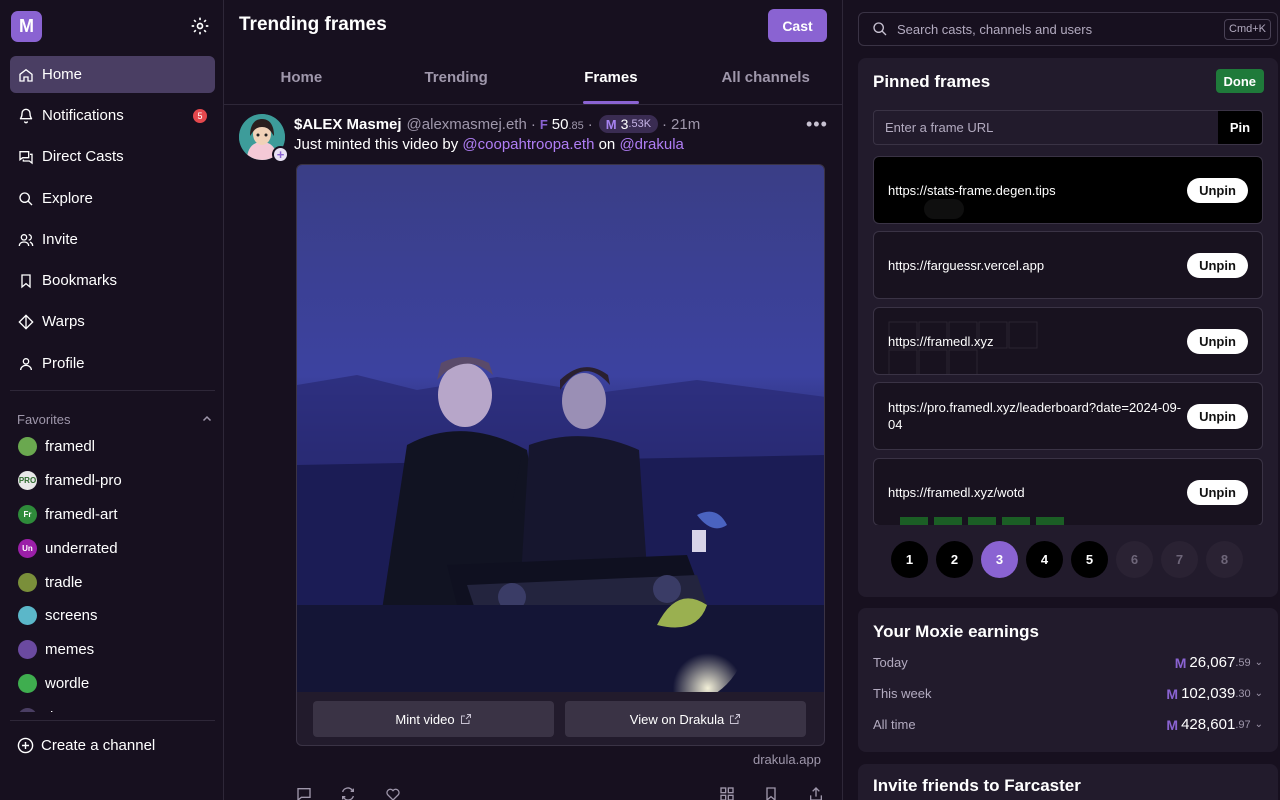 The width and height of the screenshot is (1280, 800). What do you see at coordinates (1212, 662) in the screenshot?
I see `earnings-main: 26,067` at bounding box center [1212, 662].